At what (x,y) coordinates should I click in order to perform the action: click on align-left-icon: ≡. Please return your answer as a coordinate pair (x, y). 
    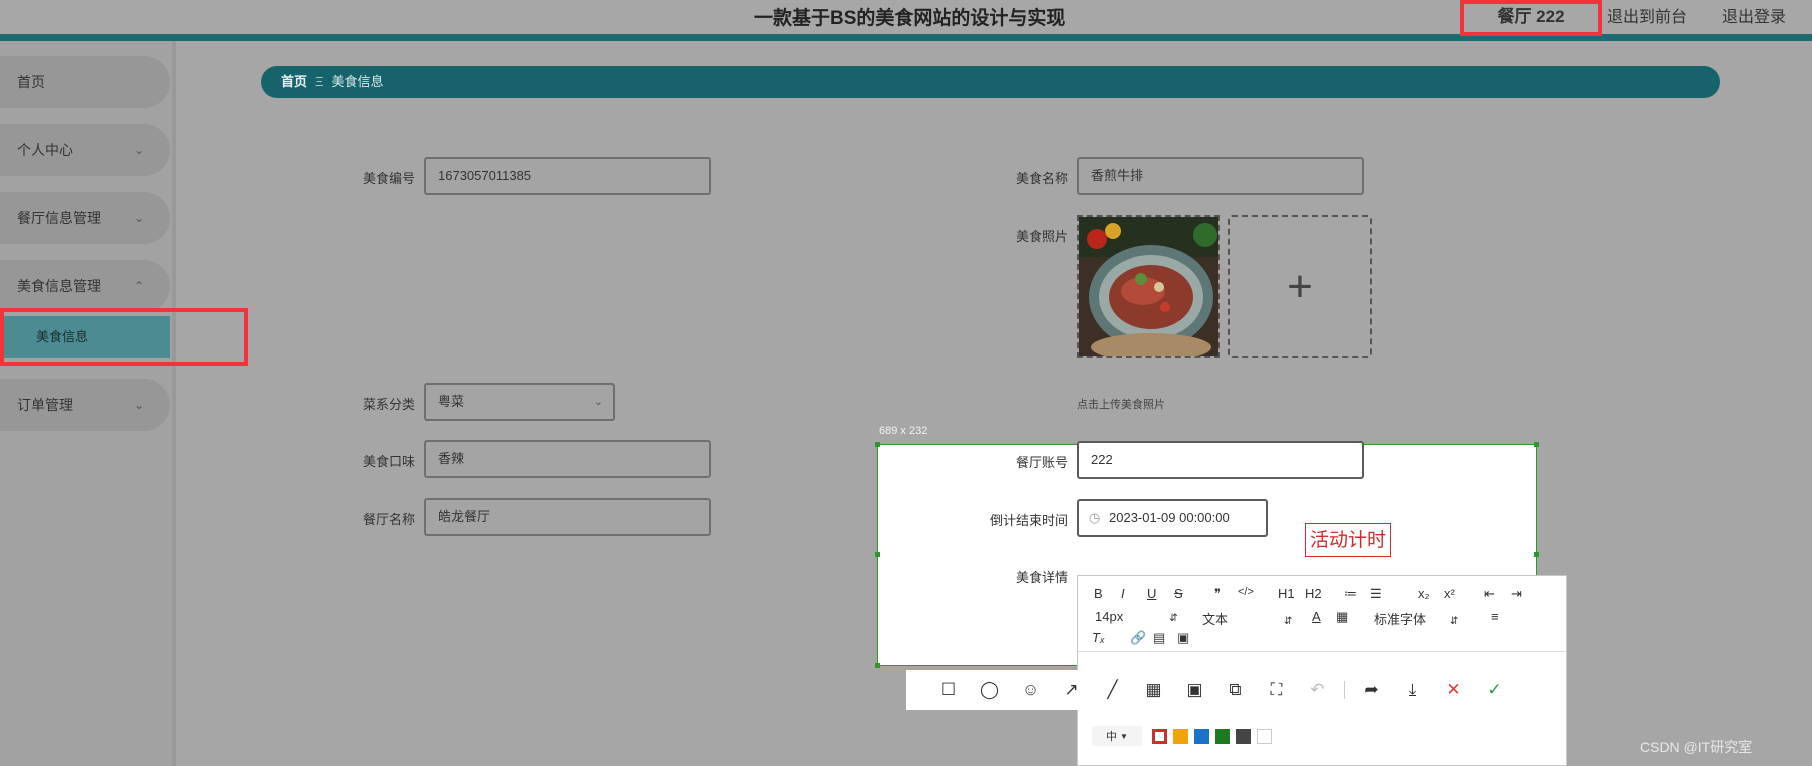
    Looking at the image, I should click on (1495, 616).